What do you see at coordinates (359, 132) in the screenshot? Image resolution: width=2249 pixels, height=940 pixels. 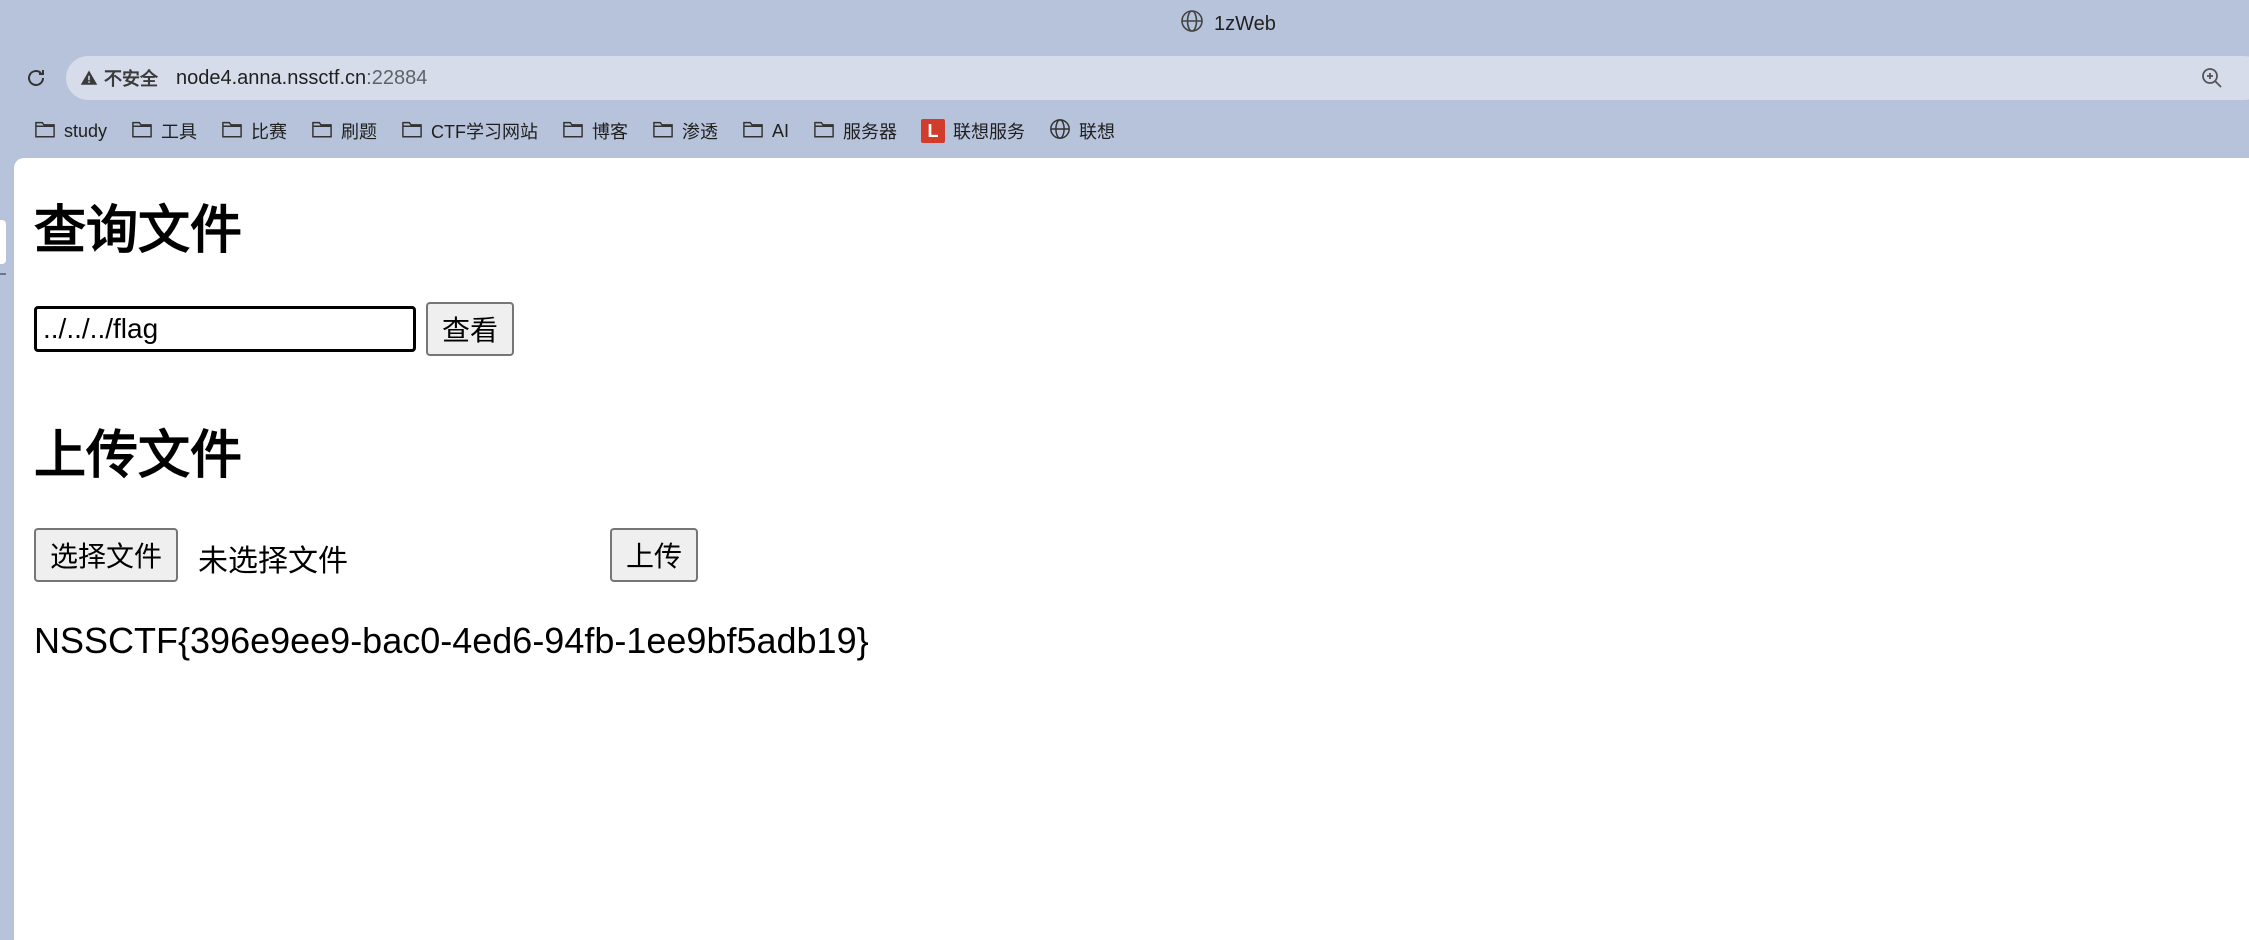 I see `bookmark-label: 刷题` at bounding box center [359, 132].